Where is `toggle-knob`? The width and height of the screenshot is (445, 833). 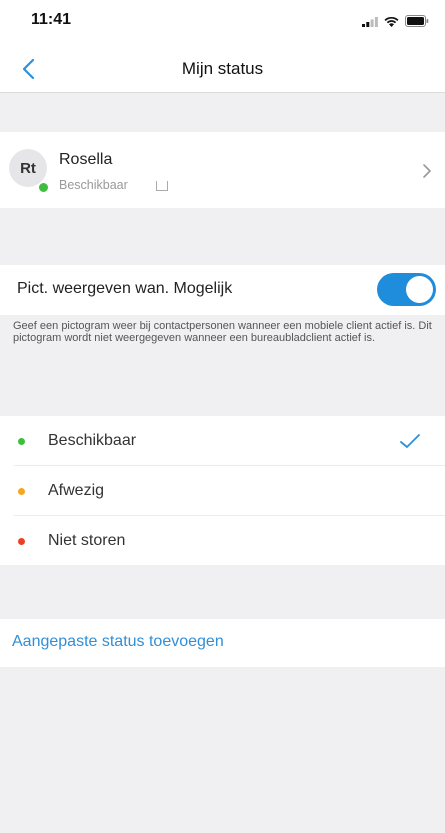 toggle-knob is located at coordinates (419, 289).